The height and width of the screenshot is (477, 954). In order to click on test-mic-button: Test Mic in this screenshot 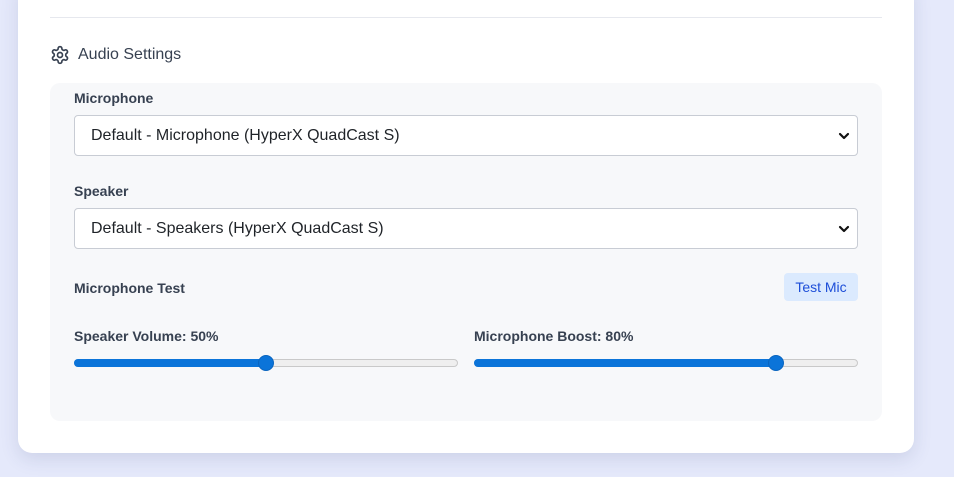, I will do `click(821, 287)`.